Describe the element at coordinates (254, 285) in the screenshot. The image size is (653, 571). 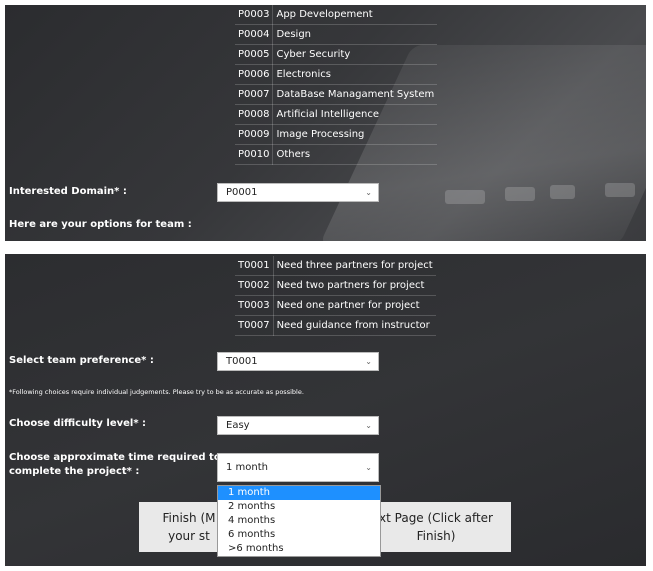
I see `team-code: T0002` at that location.